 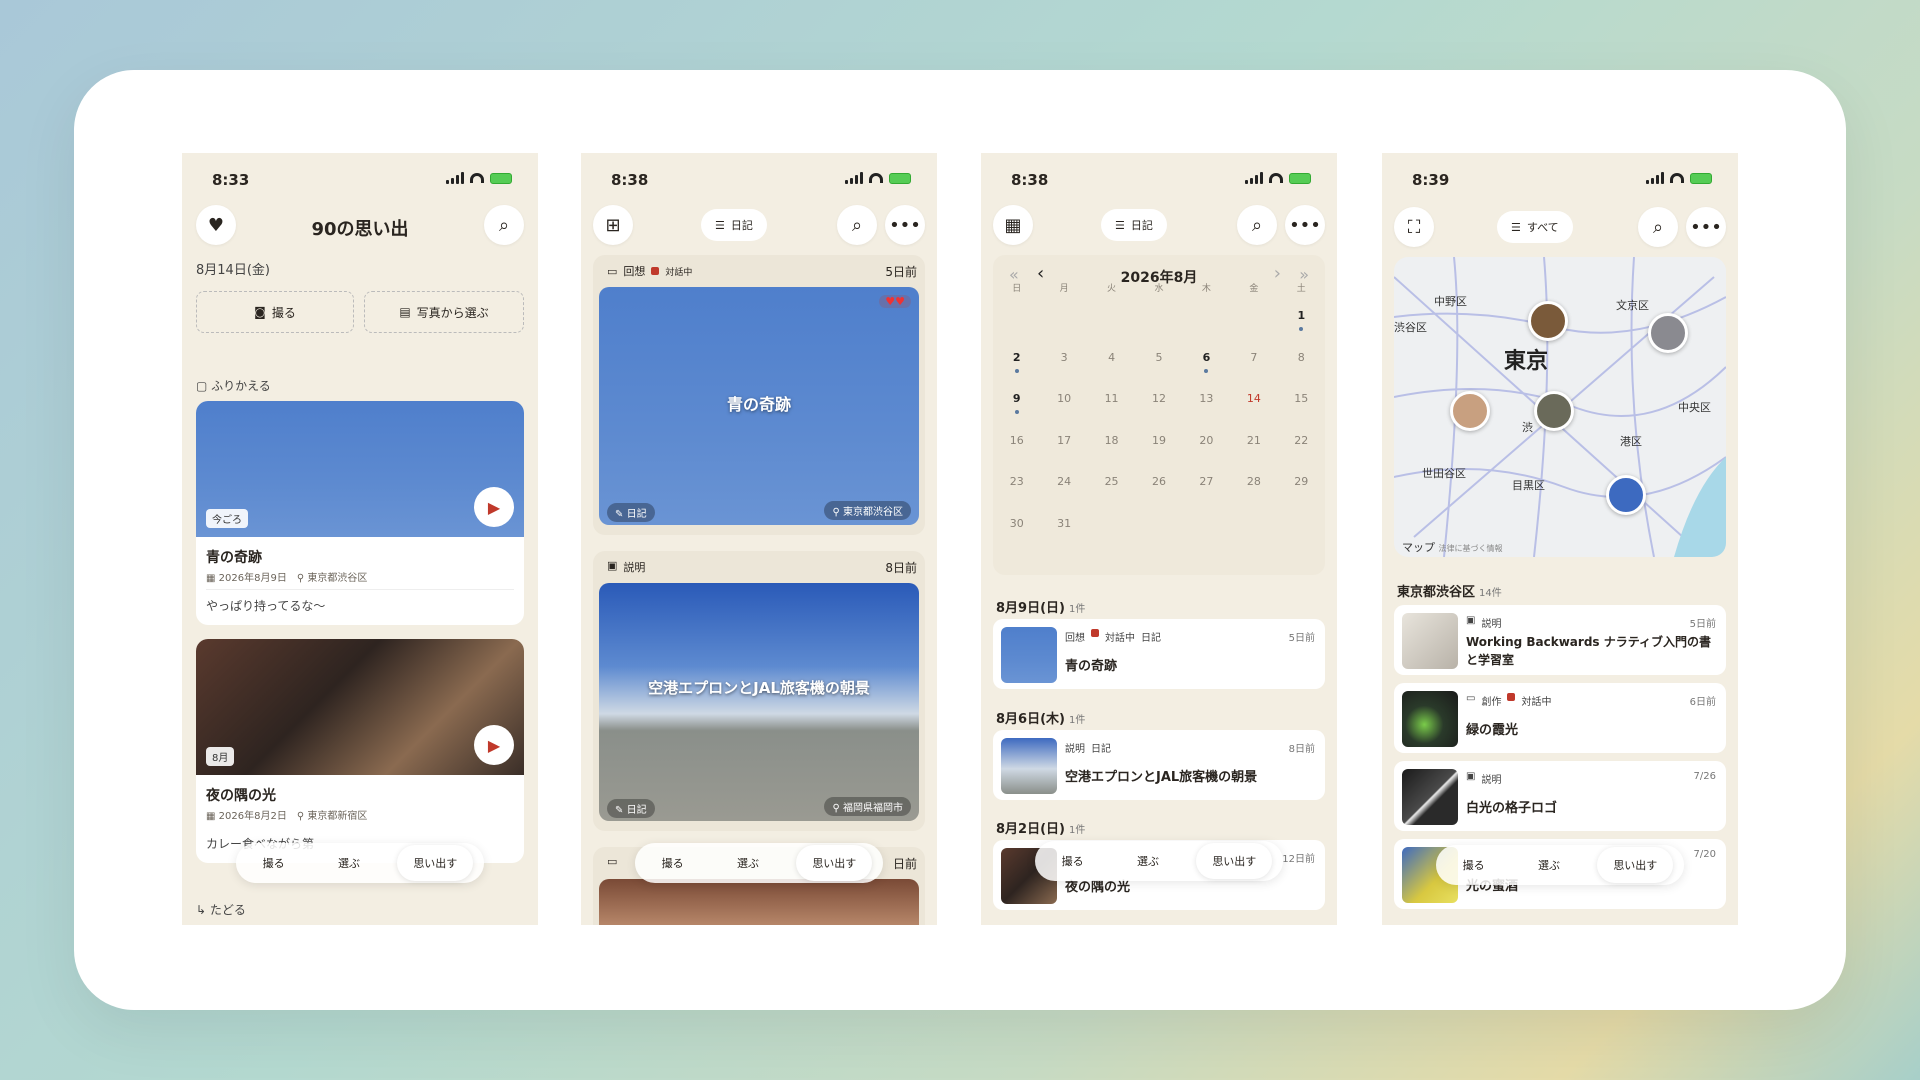 I want to click on calendar-day: 28, so click(x=1253, y=492).